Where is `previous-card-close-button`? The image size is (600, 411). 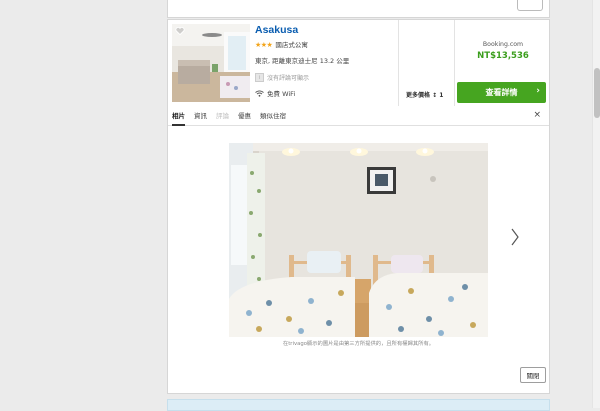
previous-card-close-button is located at coordinates (530, 5).